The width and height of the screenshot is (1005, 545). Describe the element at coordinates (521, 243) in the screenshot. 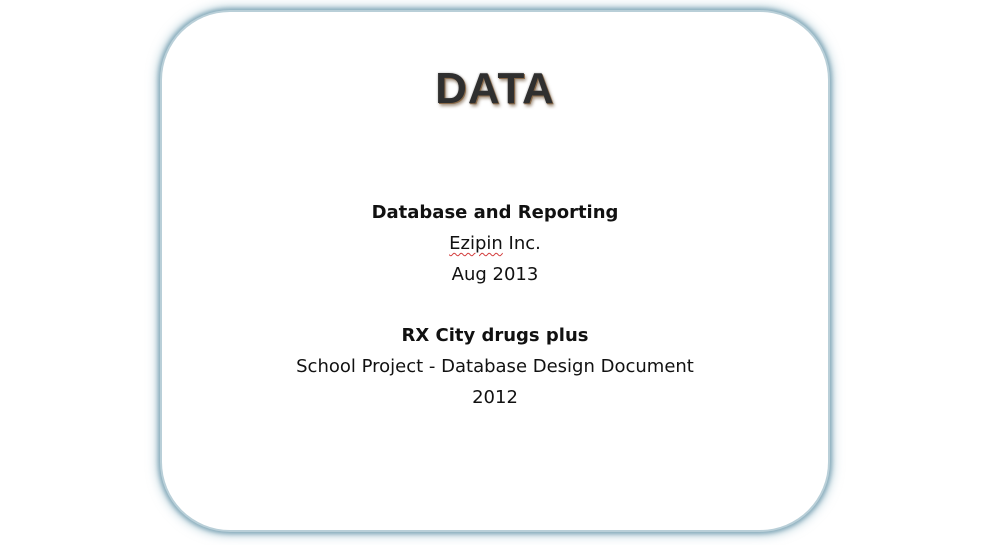

I see `company-suffix: Inc.` at that location.